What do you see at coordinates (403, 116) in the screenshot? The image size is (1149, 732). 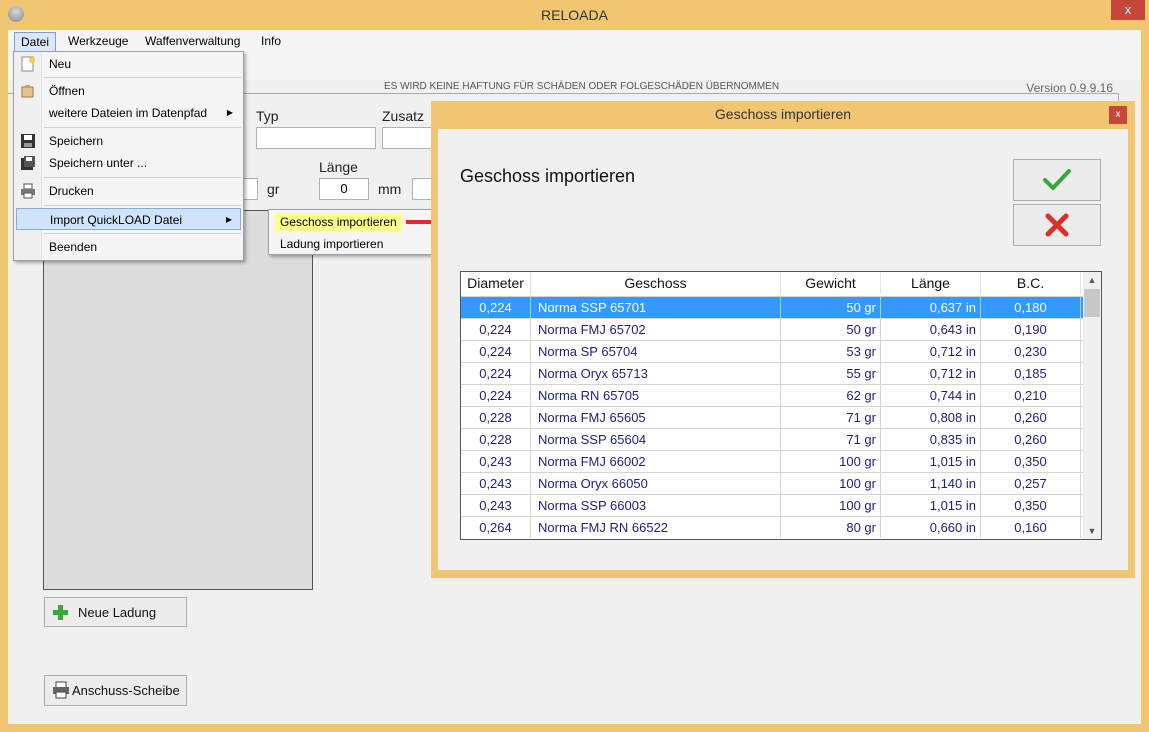 I see `zusatz-label: Zusatz` at bounding box center [403, 116].